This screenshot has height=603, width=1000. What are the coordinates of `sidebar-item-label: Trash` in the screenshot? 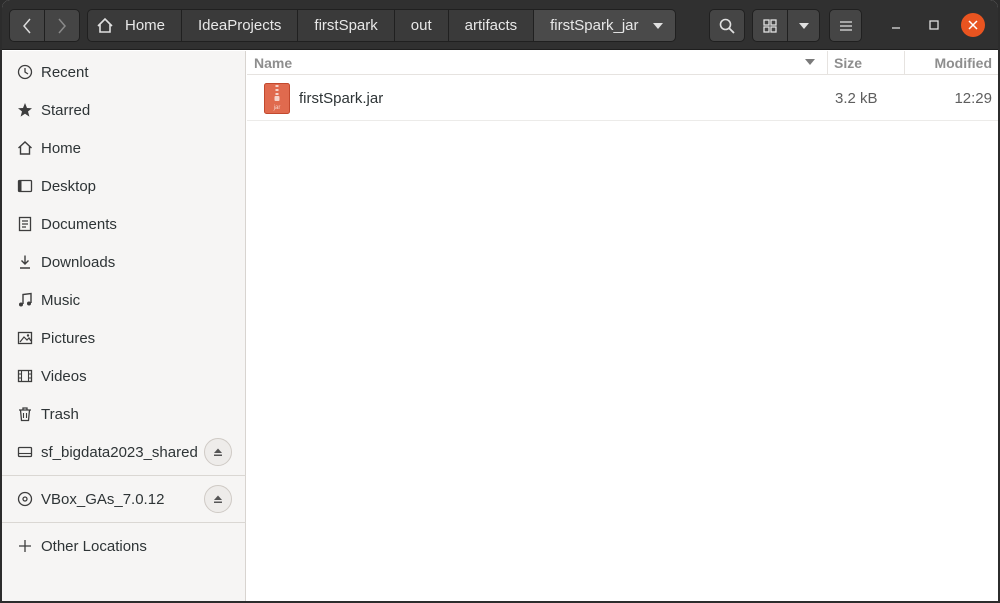 It's located at (60, 414).